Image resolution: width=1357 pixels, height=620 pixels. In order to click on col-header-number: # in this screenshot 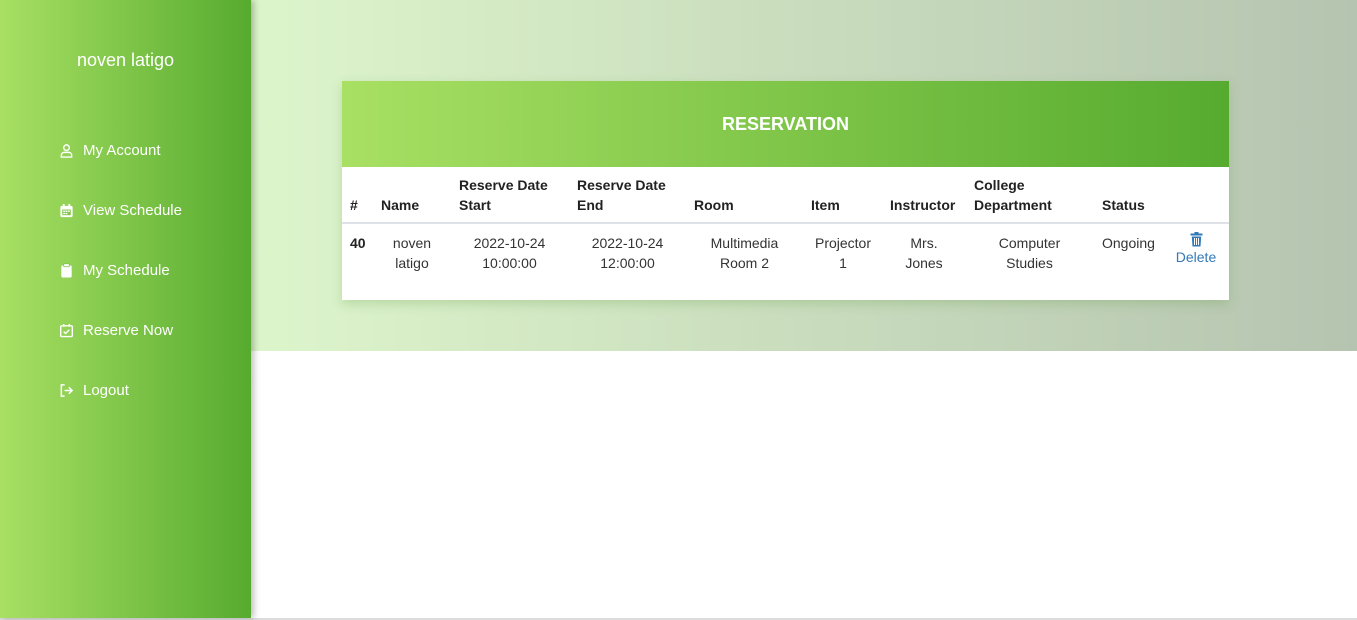, I will do `click(354, 205)`.